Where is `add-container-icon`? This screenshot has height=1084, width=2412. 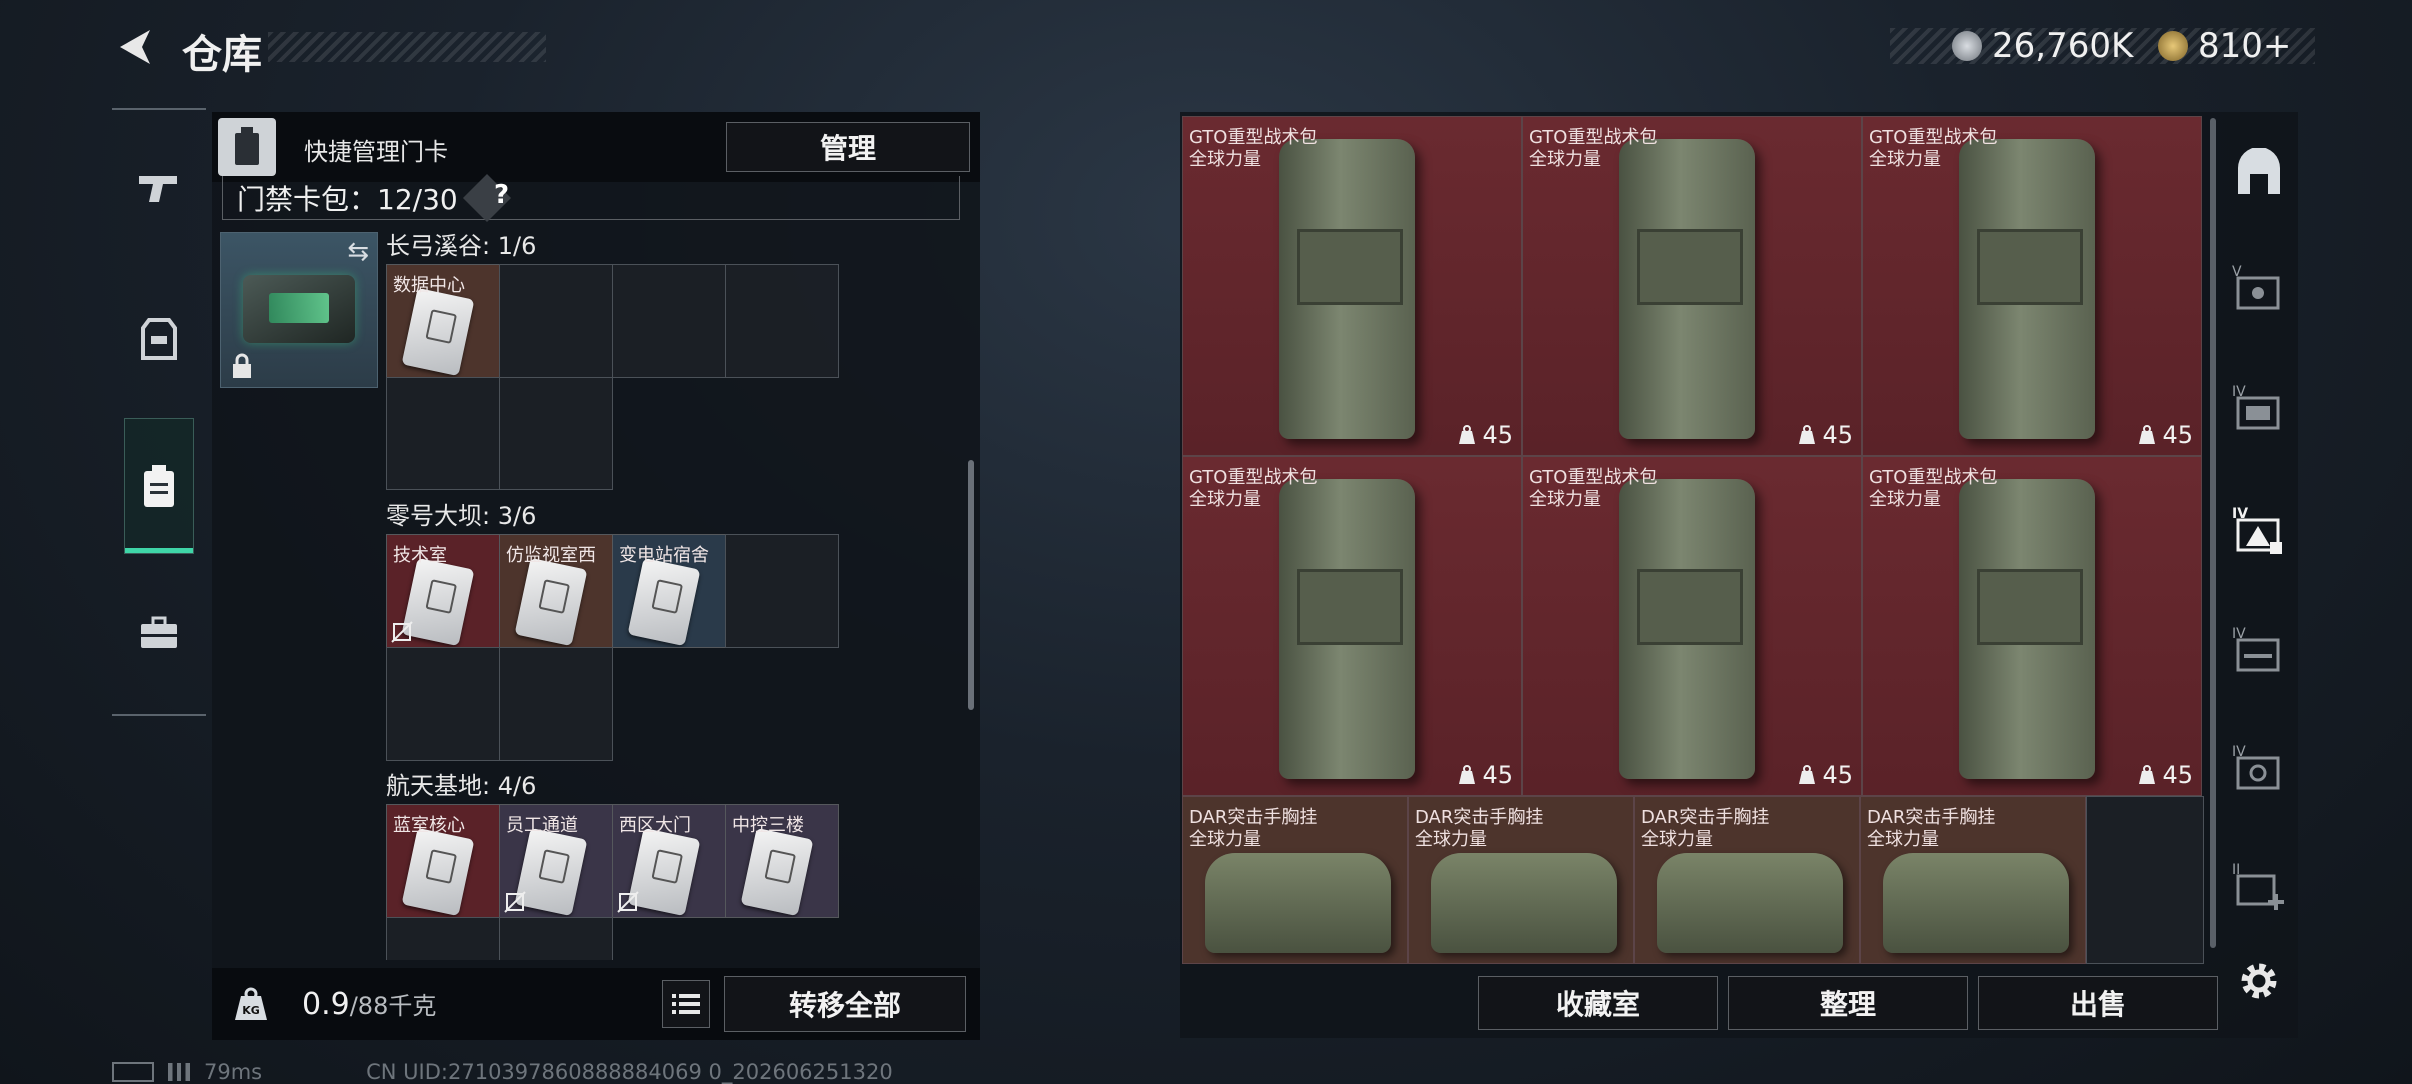
add-container-icon is located at coordinates (2260, 892).